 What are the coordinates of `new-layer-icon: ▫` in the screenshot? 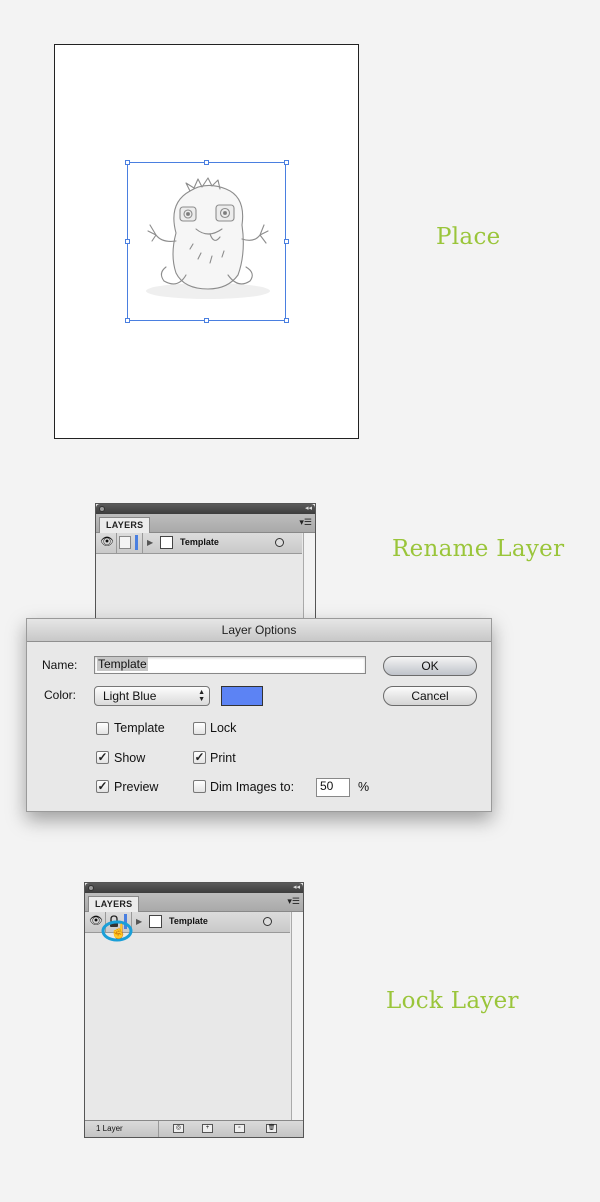 It's located at (239, 1128).